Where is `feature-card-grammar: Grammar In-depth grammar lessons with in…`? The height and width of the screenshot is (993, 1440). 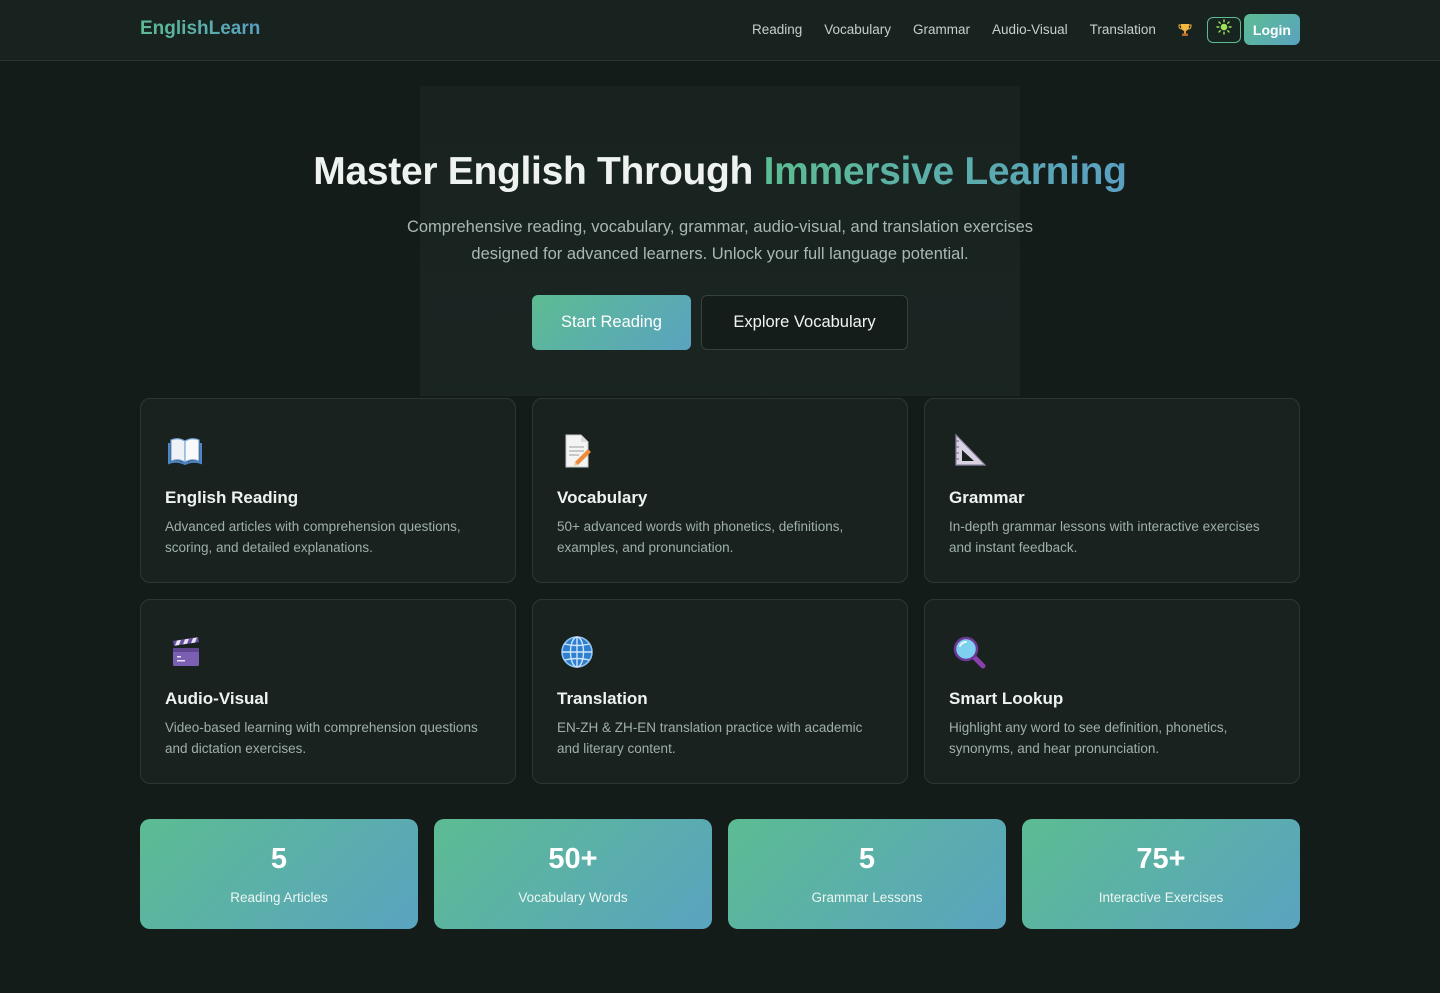
feature-card-grammar: Grammar In-depth grammar lessons with in… is located at coordinates (1112, 490).